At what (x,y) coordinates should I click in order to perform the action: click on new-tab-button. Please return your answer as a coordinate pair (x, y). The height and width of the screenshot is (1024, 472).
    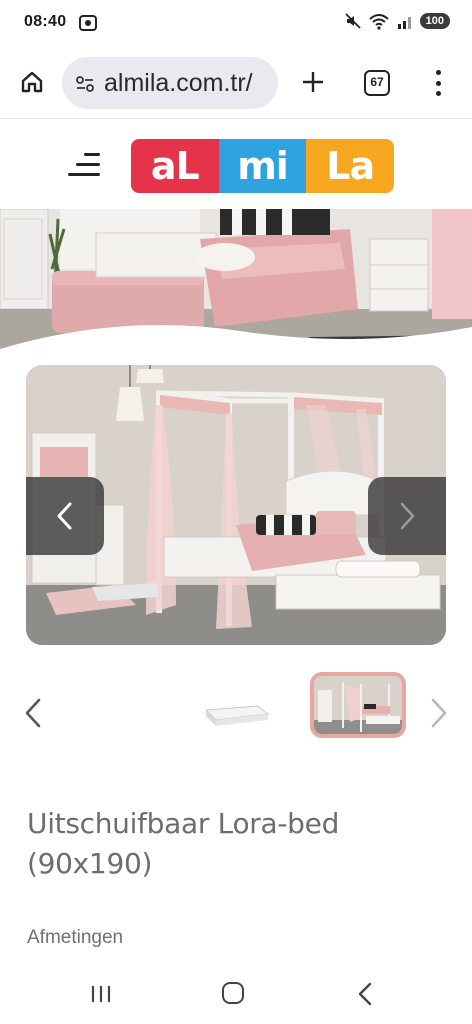
    Looking at the image, I should click on (313, 82).